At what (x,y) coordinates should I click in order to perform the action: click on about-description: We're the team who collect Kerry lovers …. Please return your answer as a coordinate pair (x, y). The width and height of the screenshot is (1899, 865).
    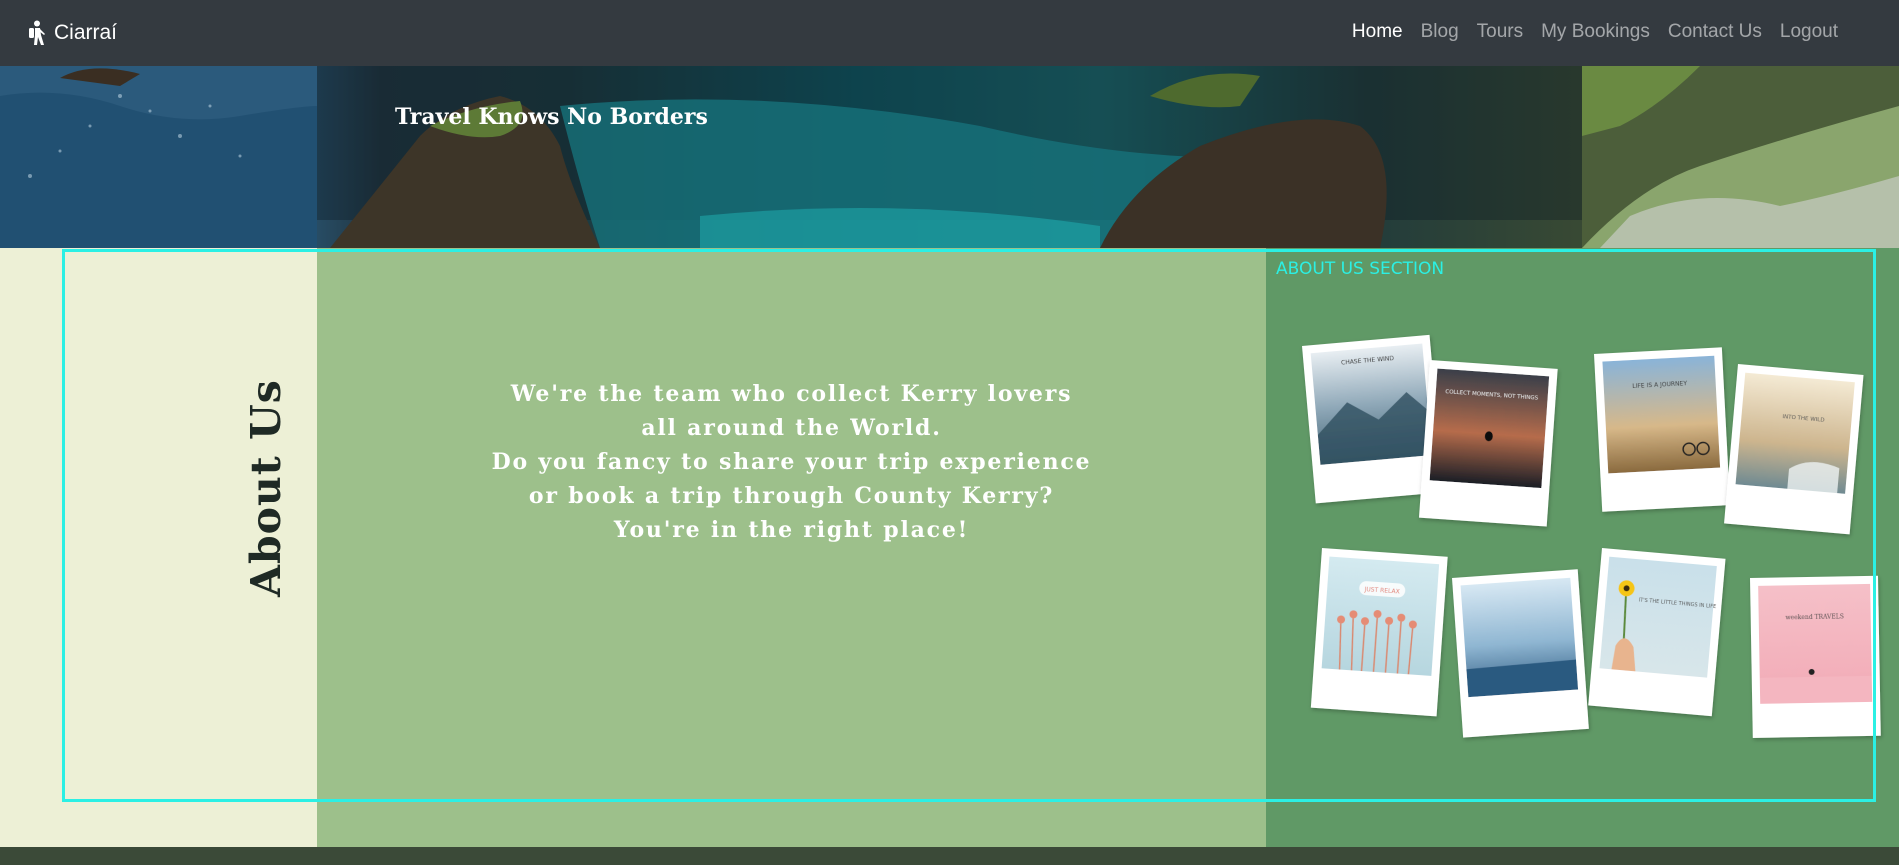
    Looking at the image, I should click on (791, 462).